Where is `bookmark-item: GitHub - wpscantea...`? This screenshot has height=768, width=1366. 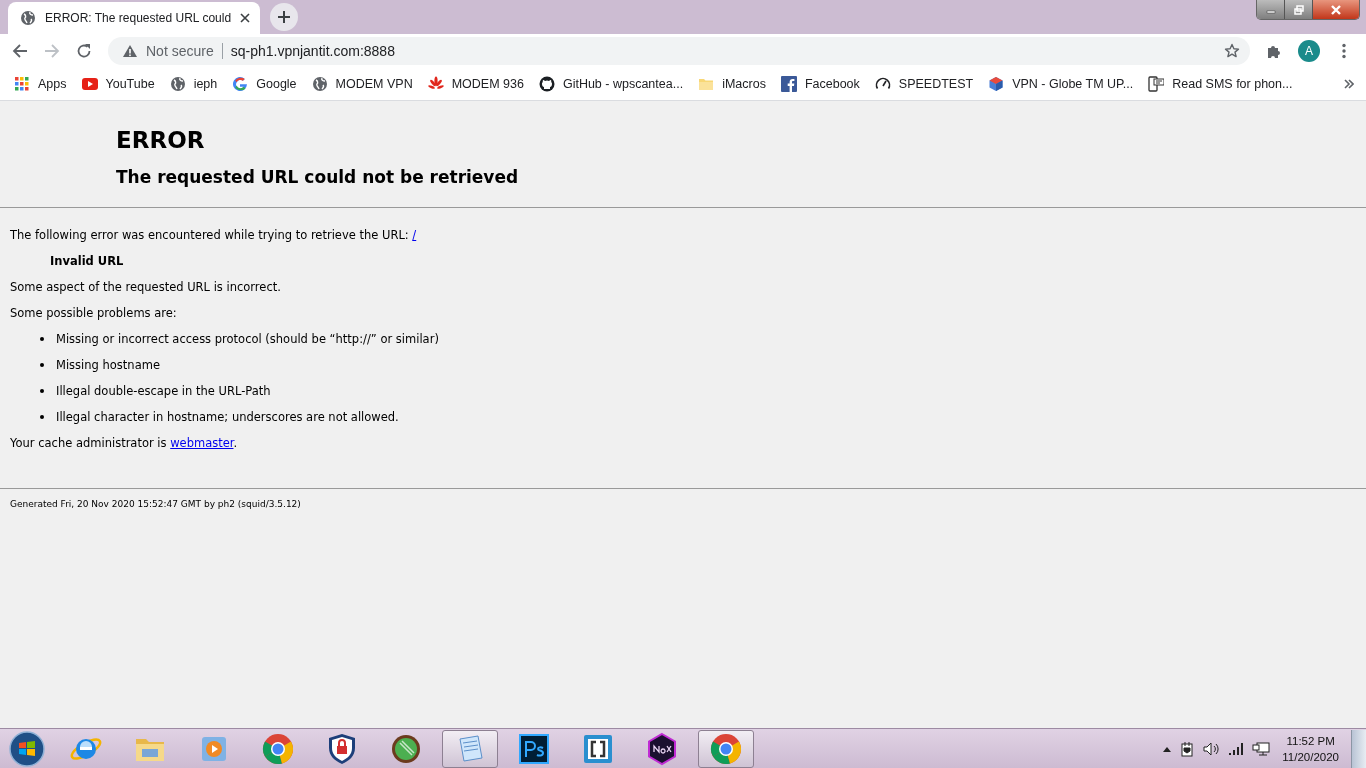
bookmark-item: GitHub - wpscantea... is located at coordinates (611, 84).